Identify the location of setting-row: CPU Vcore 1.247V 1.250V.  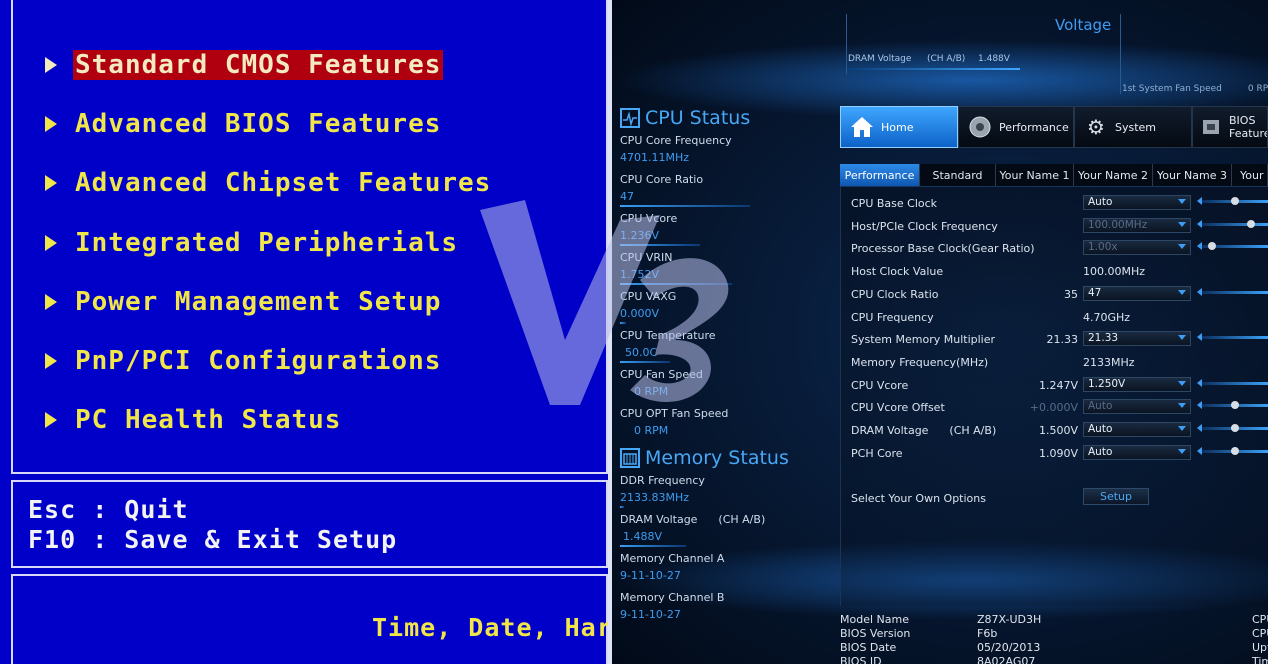
(1059, 386).